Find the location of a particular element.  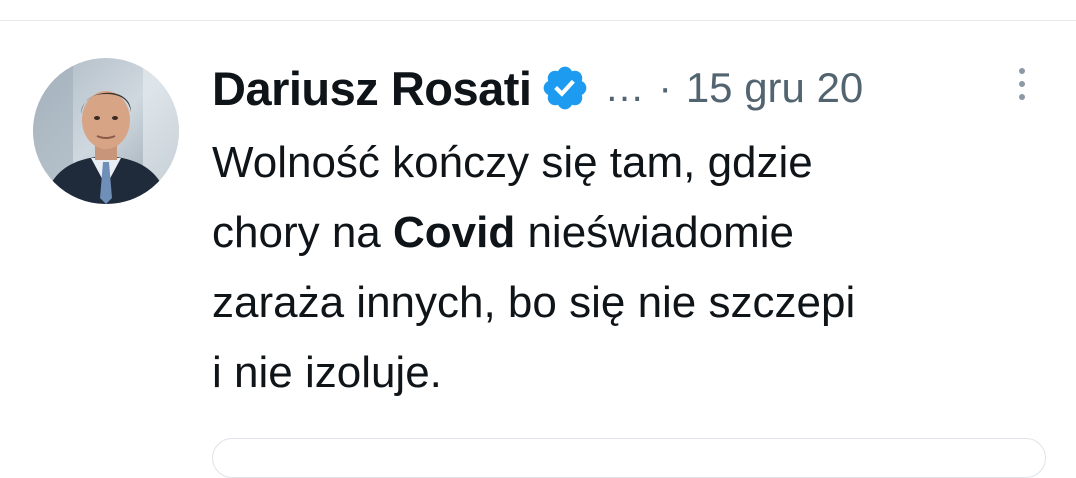

tweet-text-line: chory na Covid nieświadomie is located at coordinates (632, 233).